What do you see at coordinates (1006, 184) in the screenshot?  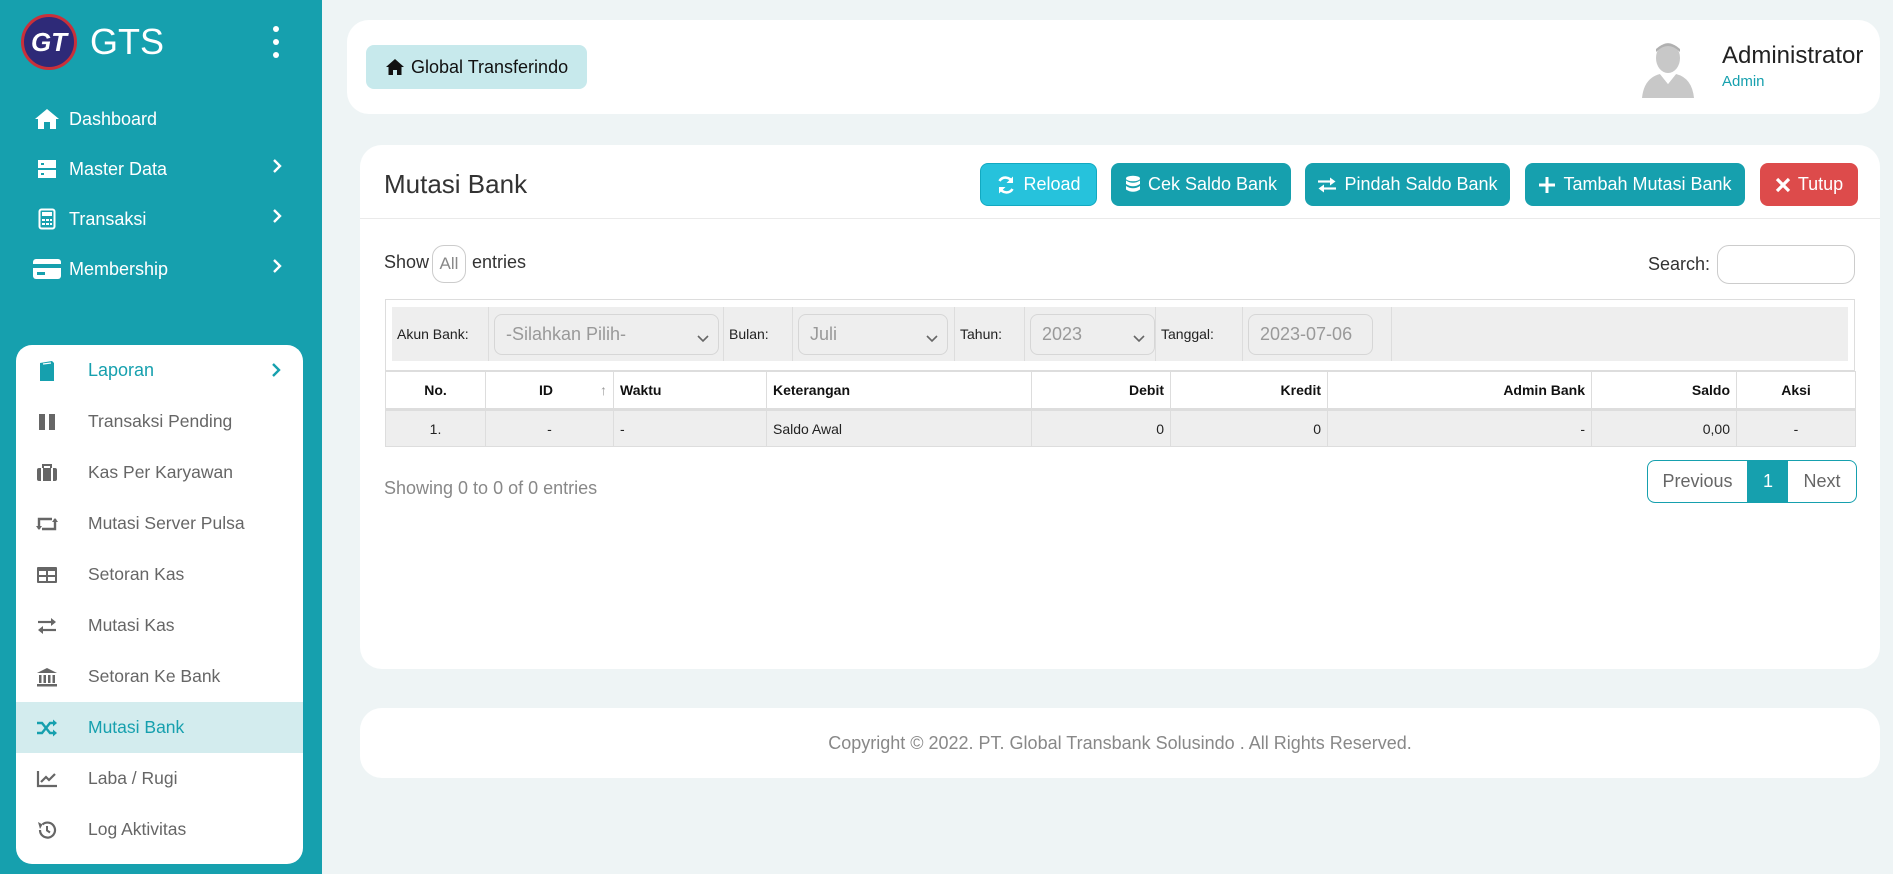 I see `refresh-icon` at bounding box center [1006, 184].